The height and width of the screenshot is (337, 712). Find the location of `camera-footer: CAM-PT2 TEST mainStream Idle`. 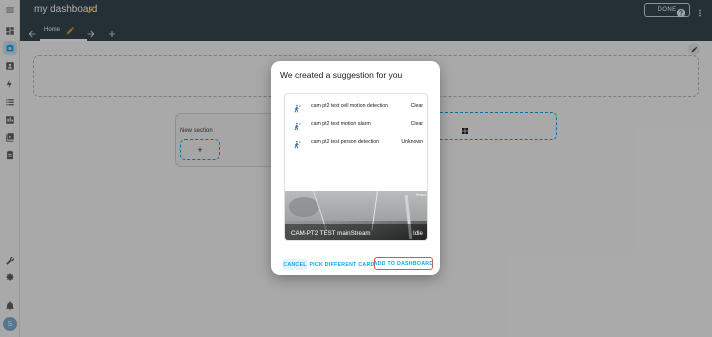

camera-footer: CAM-PT2 TEST mainStream Idle is located at coordinates (356, 232).